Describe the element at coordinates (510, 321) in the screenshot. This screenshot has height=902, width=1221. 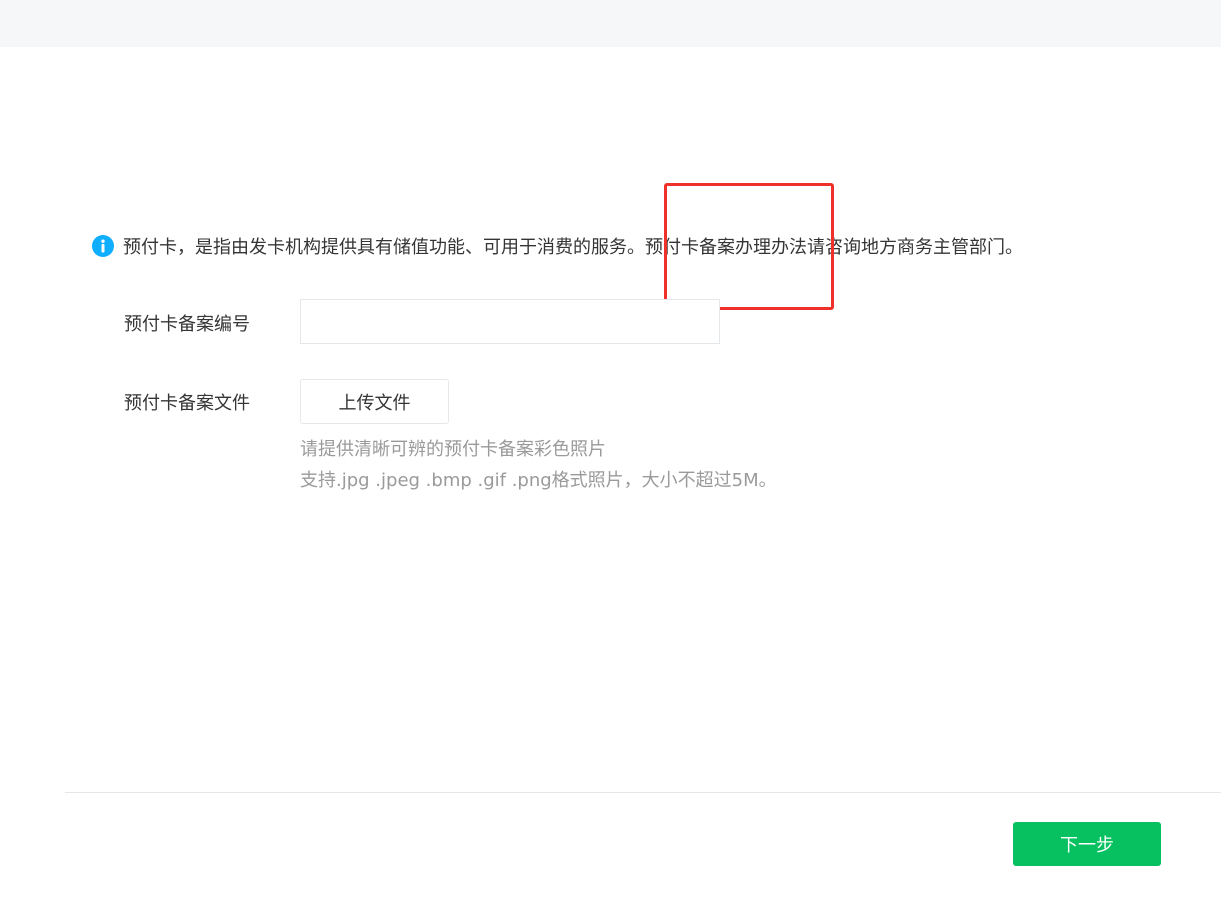
I see `record-number-input` at that location.